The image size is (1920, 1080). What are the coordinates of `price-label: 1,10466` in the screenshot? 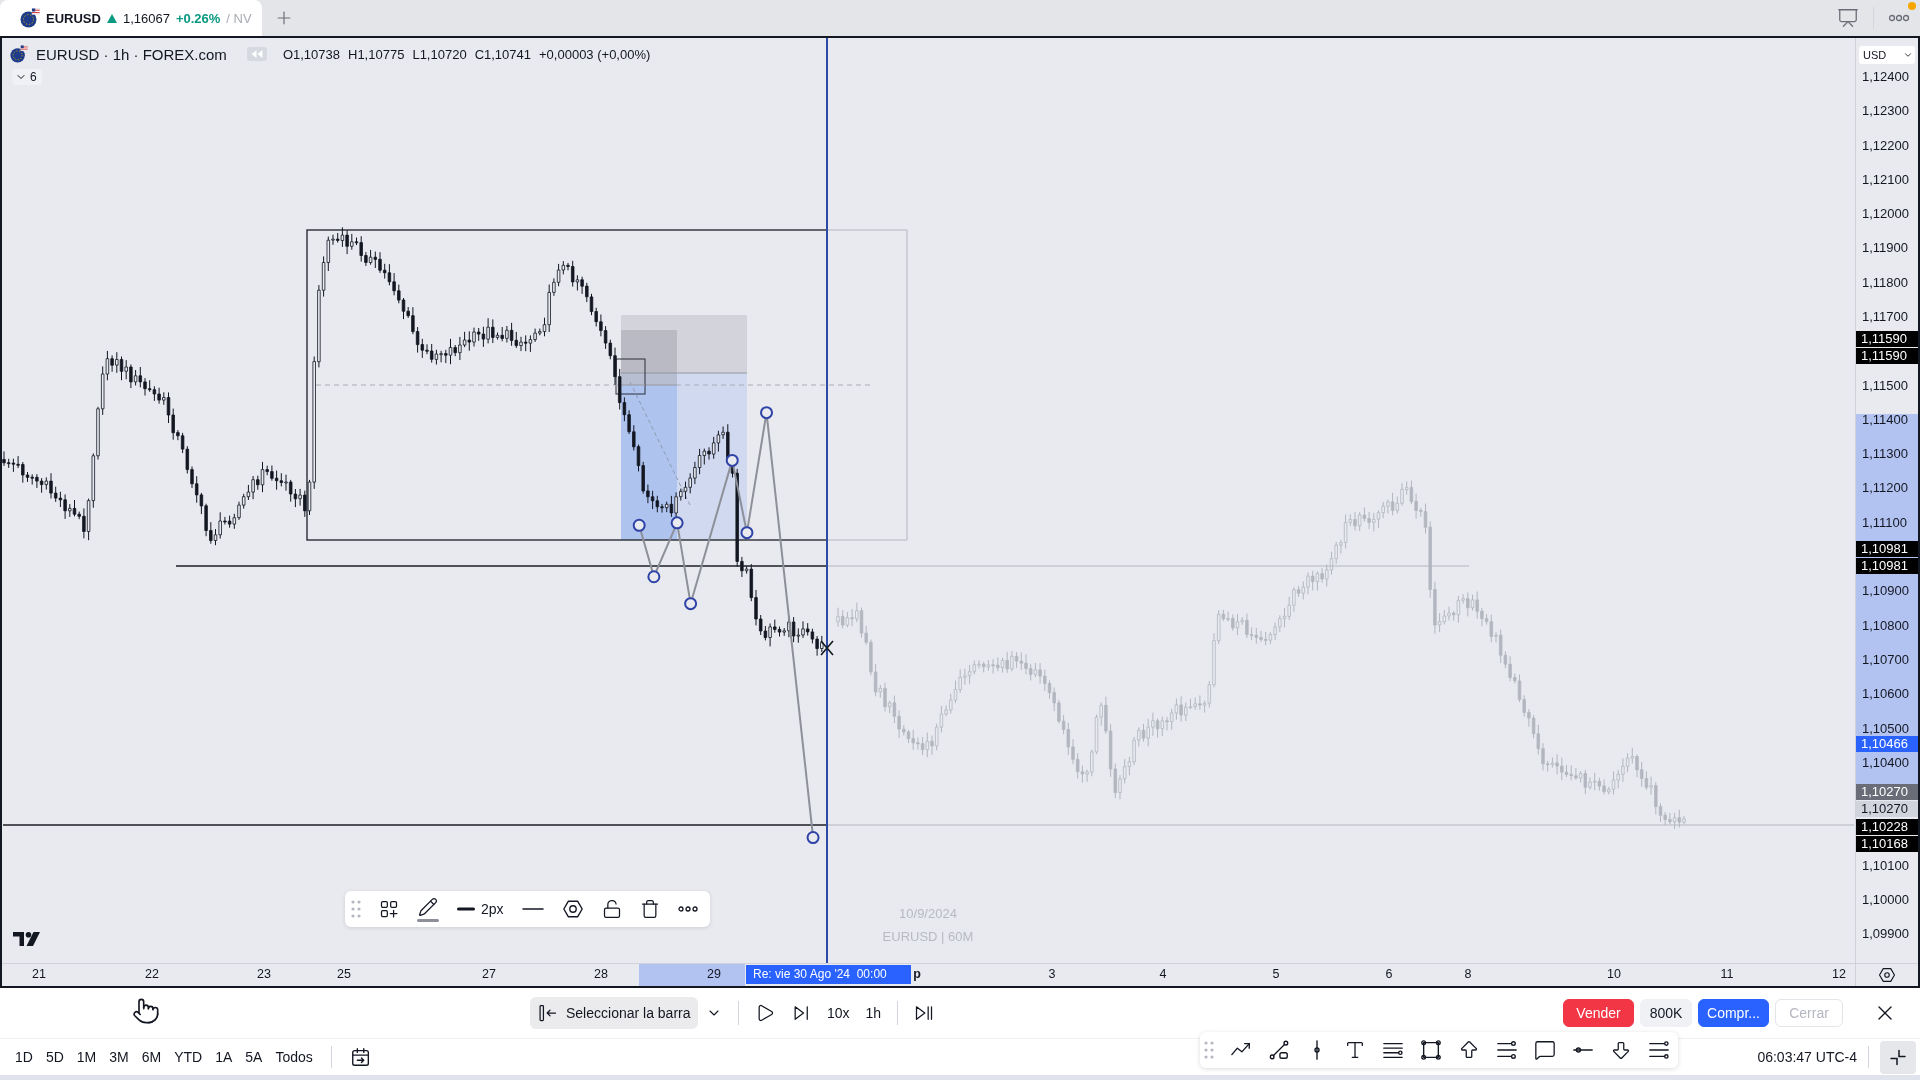 It's located at (1887, 744).